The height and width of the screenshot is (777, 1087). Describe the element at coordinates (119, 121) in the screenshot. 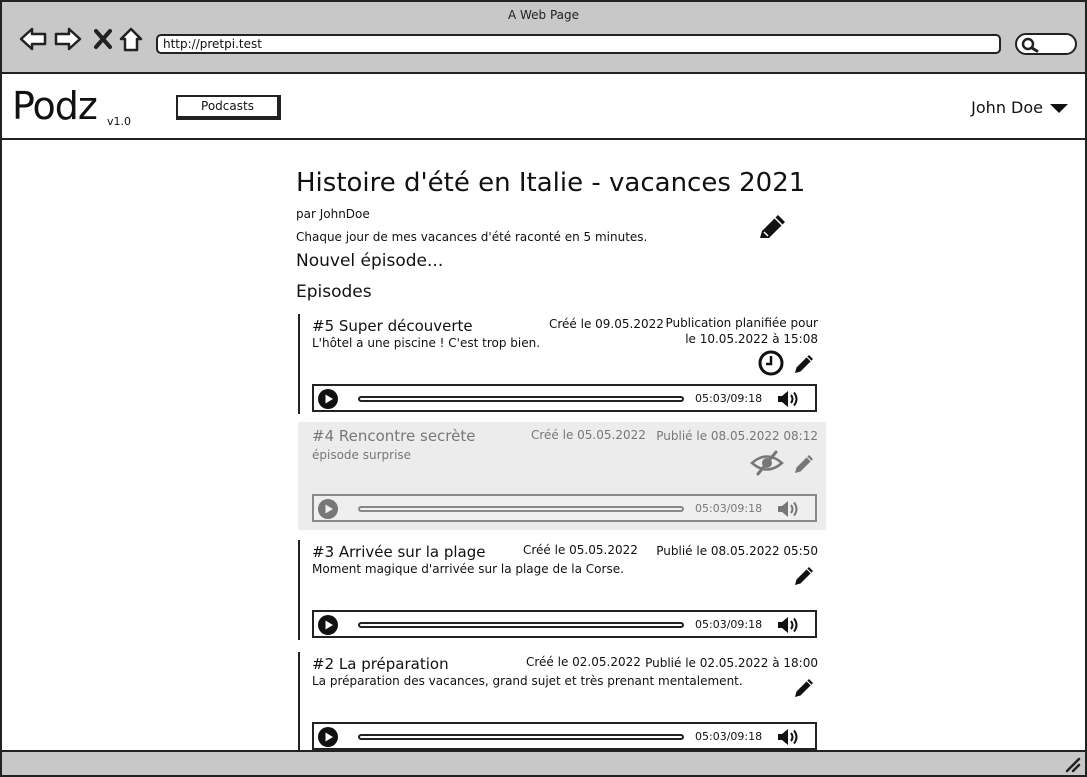

I see `app-version: v1.0` at that location.